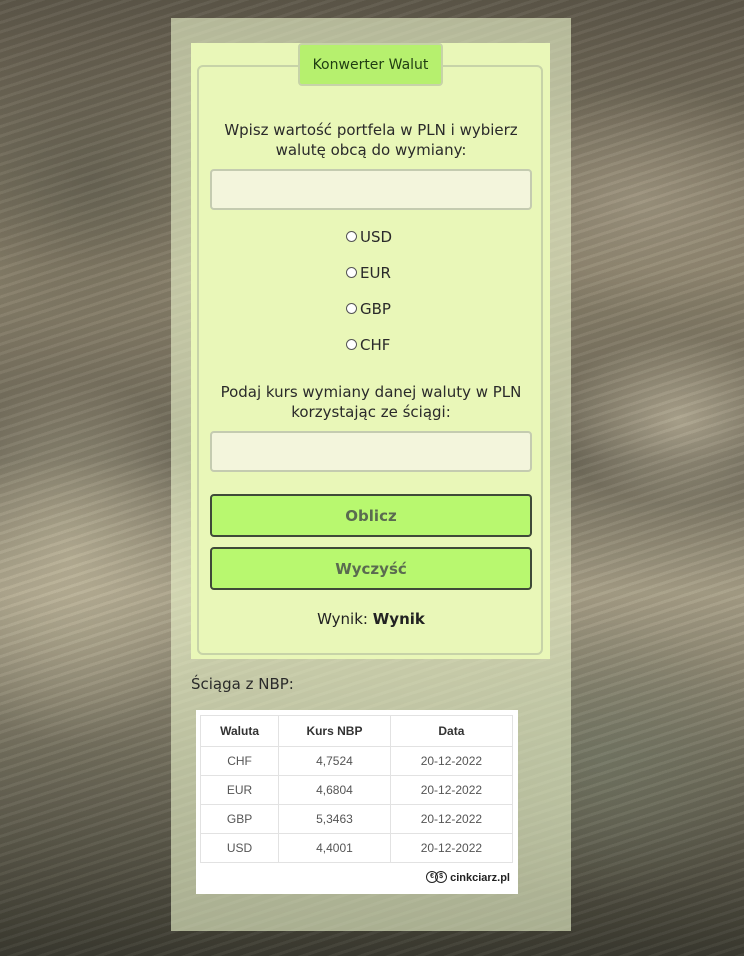 The height and width of the screenshot is (956, 744). I want to click on radio-usd: USD, so click(369, 237).